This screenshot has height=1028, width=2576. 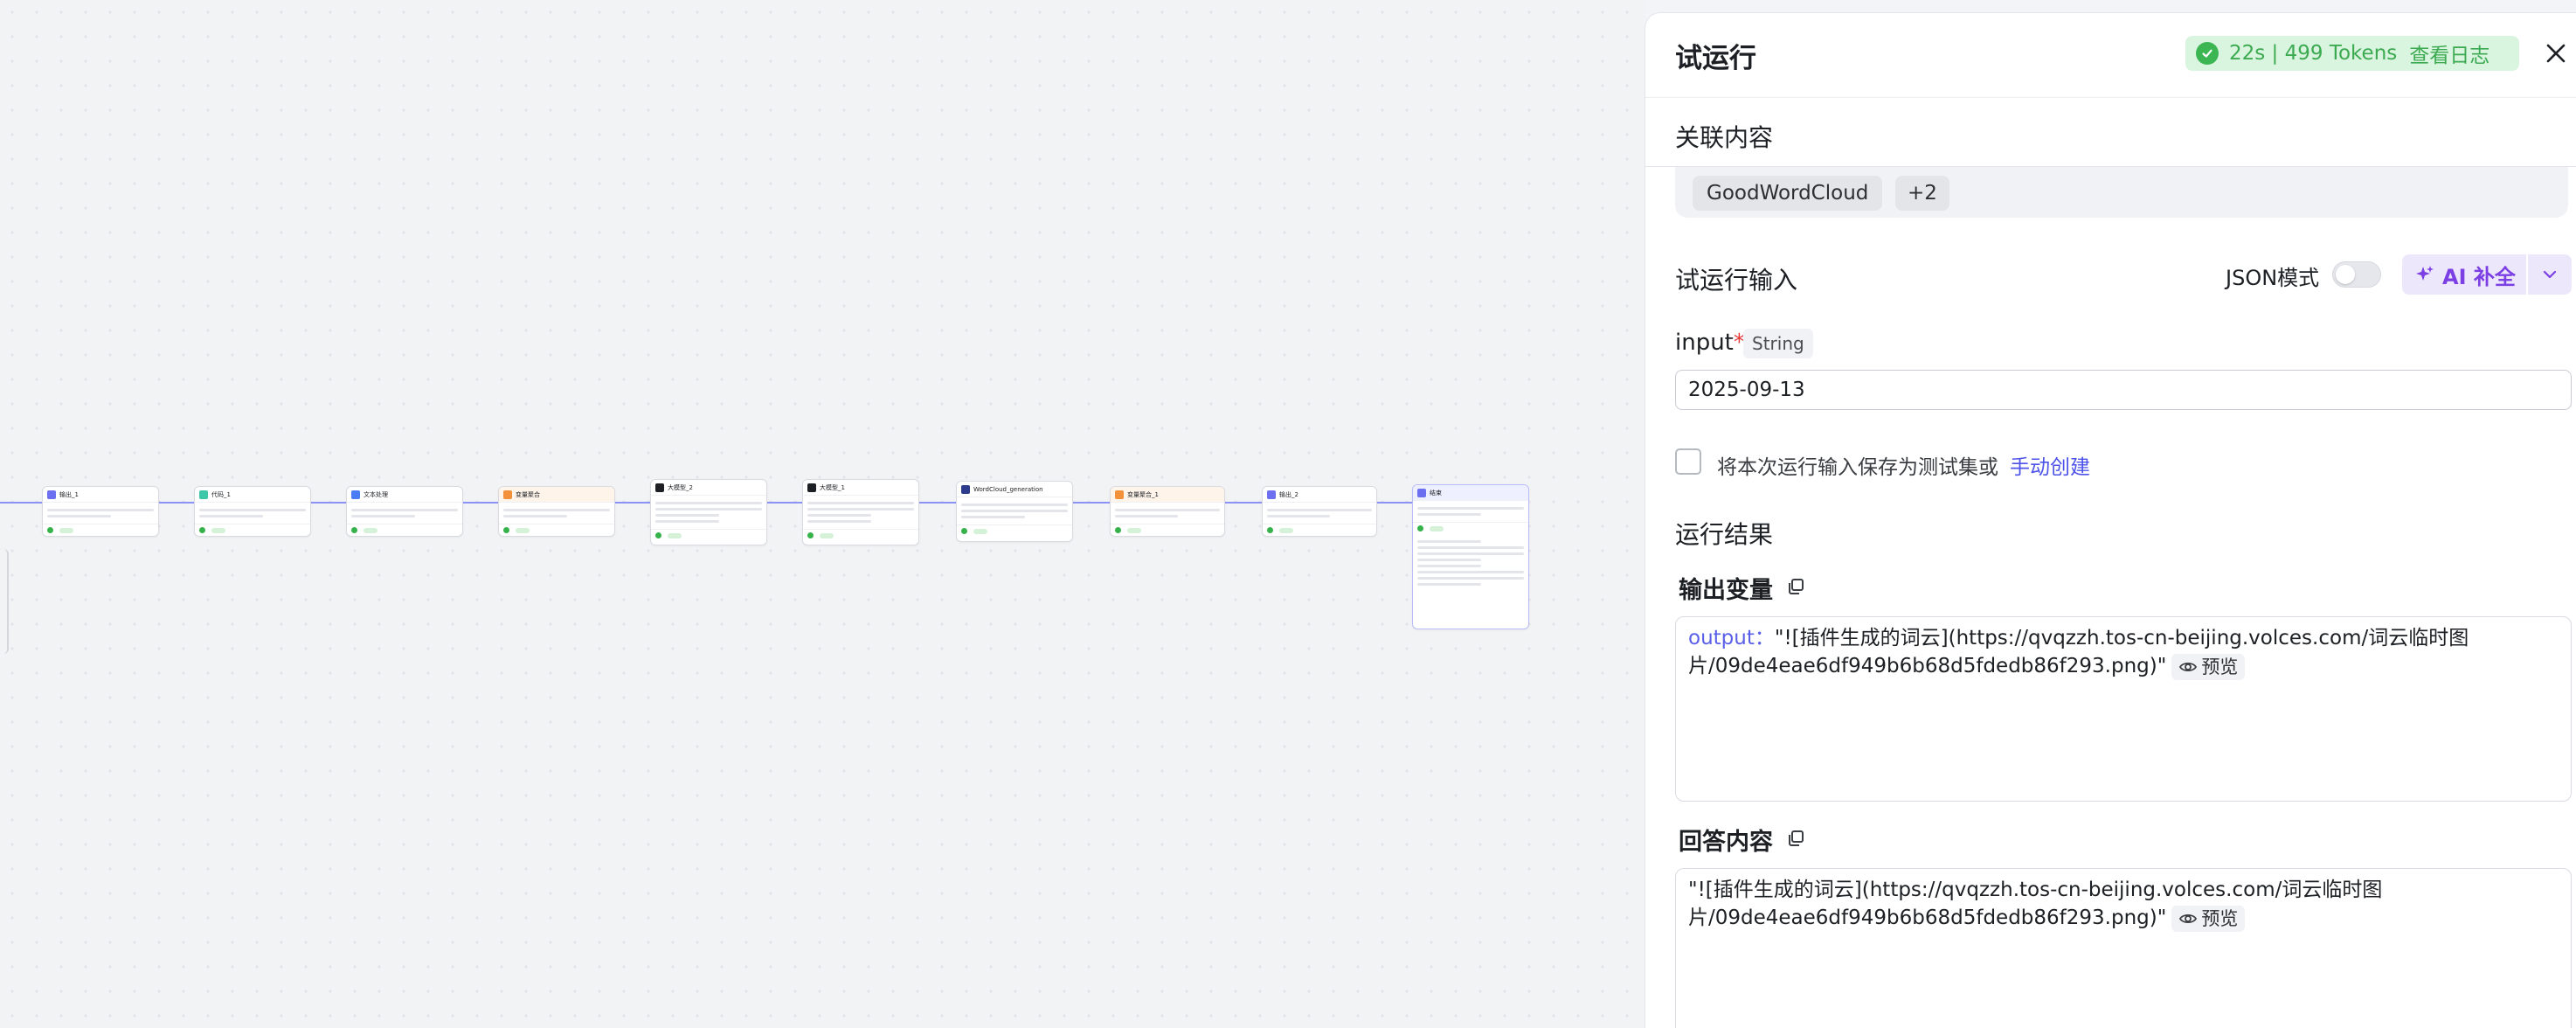 I want to click on input-field, so click(x=2123, y=390).